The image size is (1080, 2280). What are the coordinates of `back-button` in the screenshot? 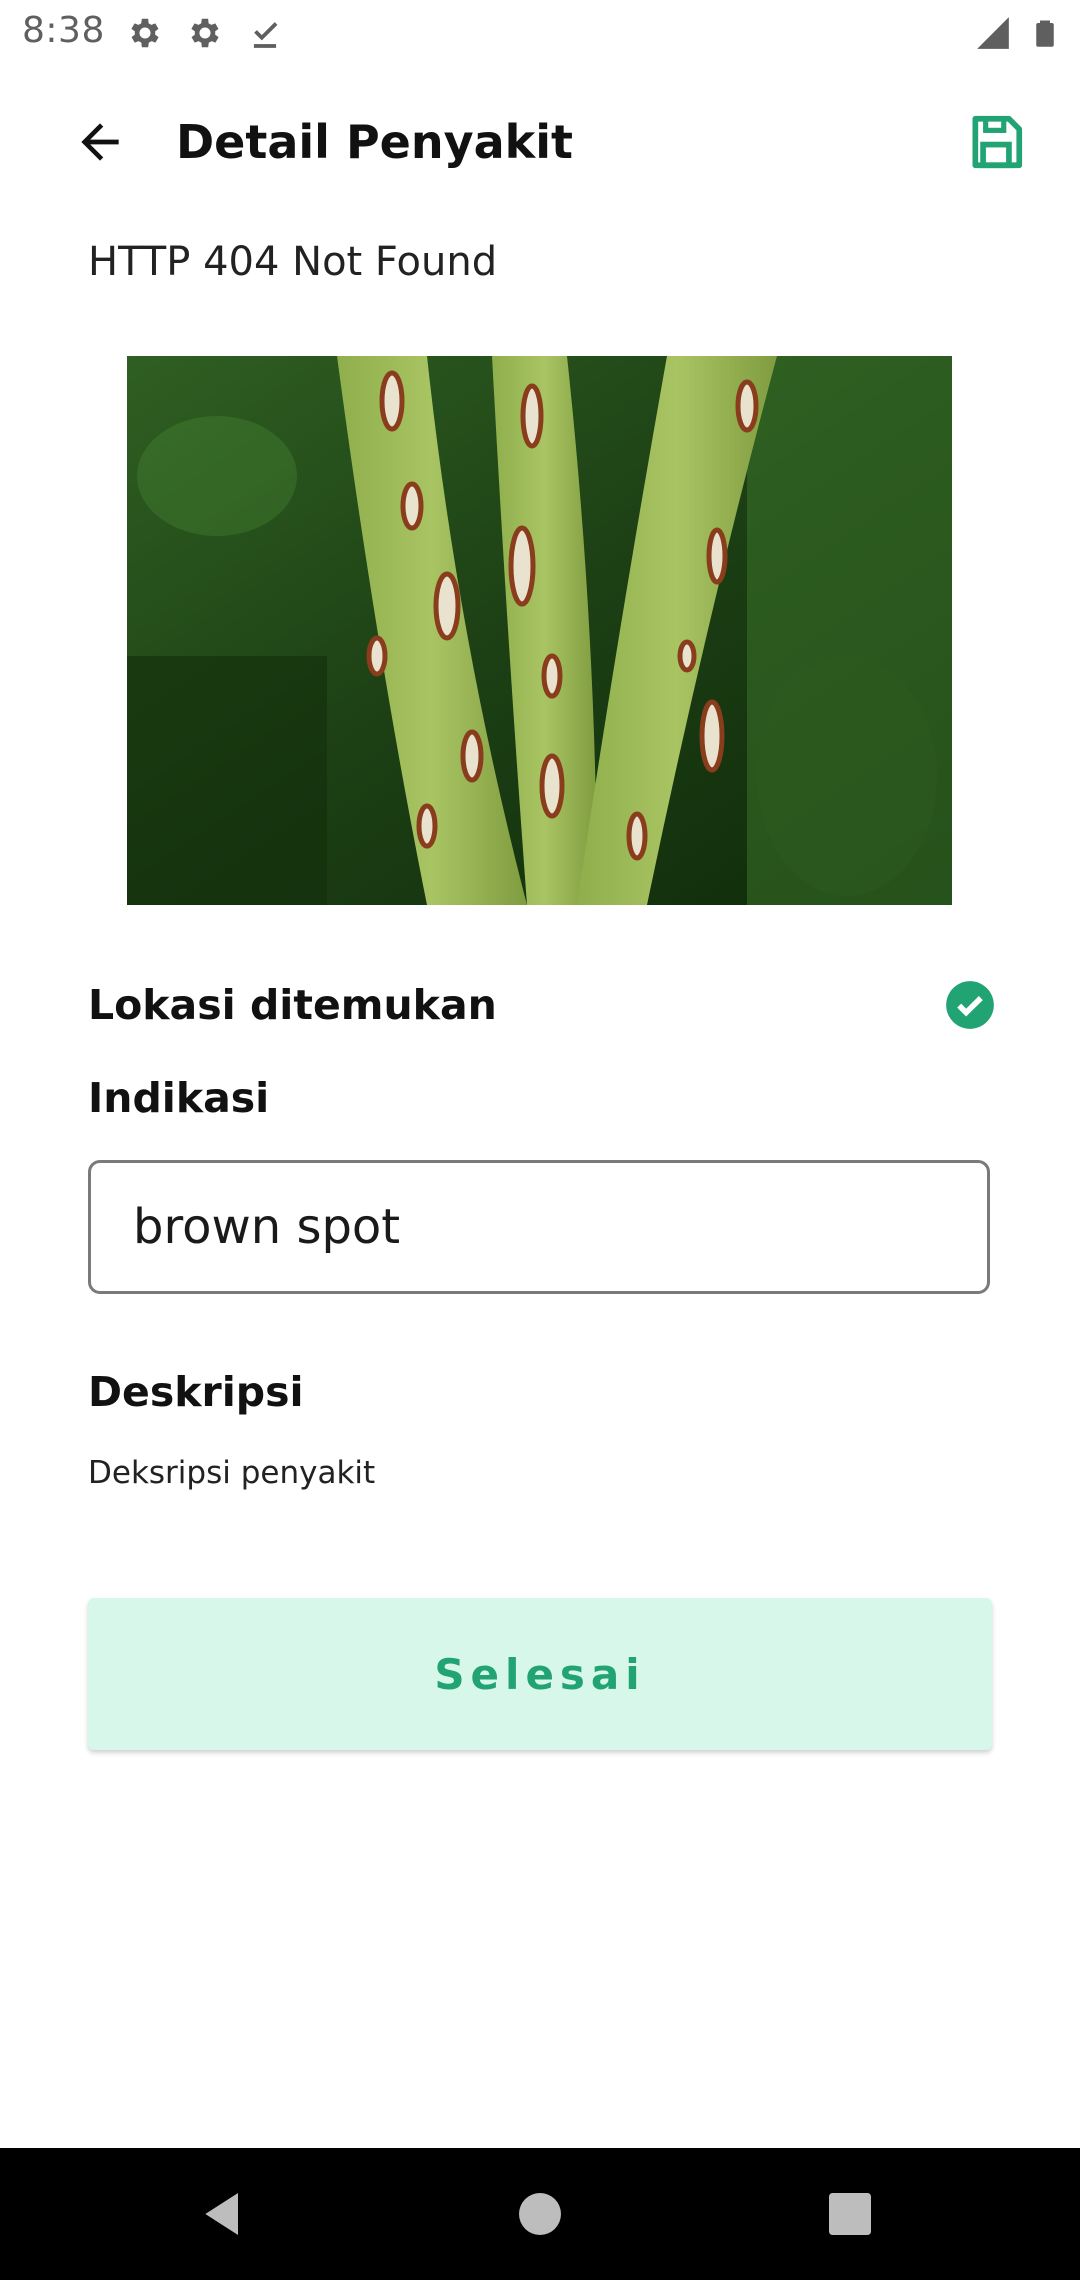 It's located at (100, 142).